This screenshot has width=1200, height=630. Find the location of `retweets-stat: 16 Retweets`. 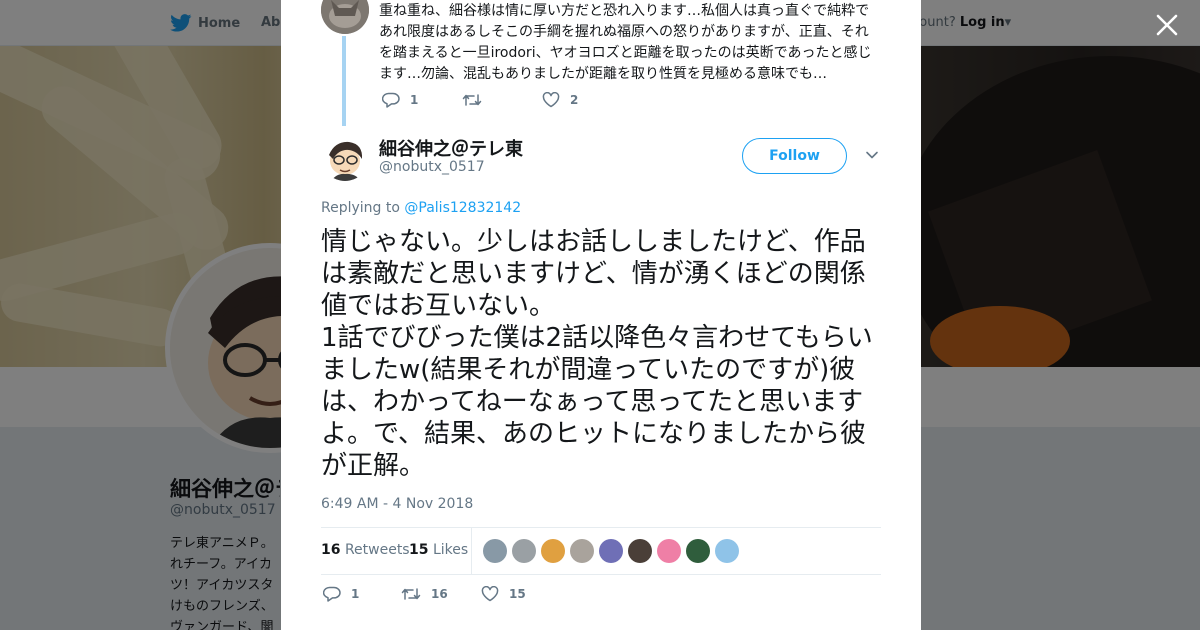

retweets-stat: 16 Retweets is located at coordinates (365, 550).